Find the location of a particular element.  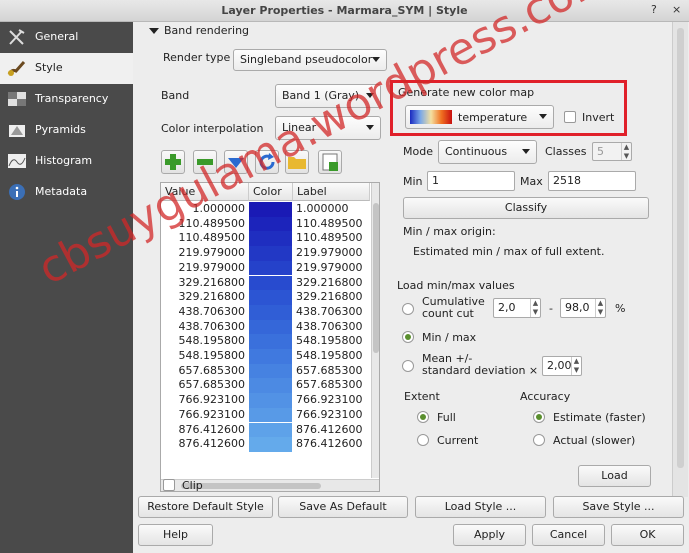

row-value: 110.489500 is located at coordinates (205, 237).